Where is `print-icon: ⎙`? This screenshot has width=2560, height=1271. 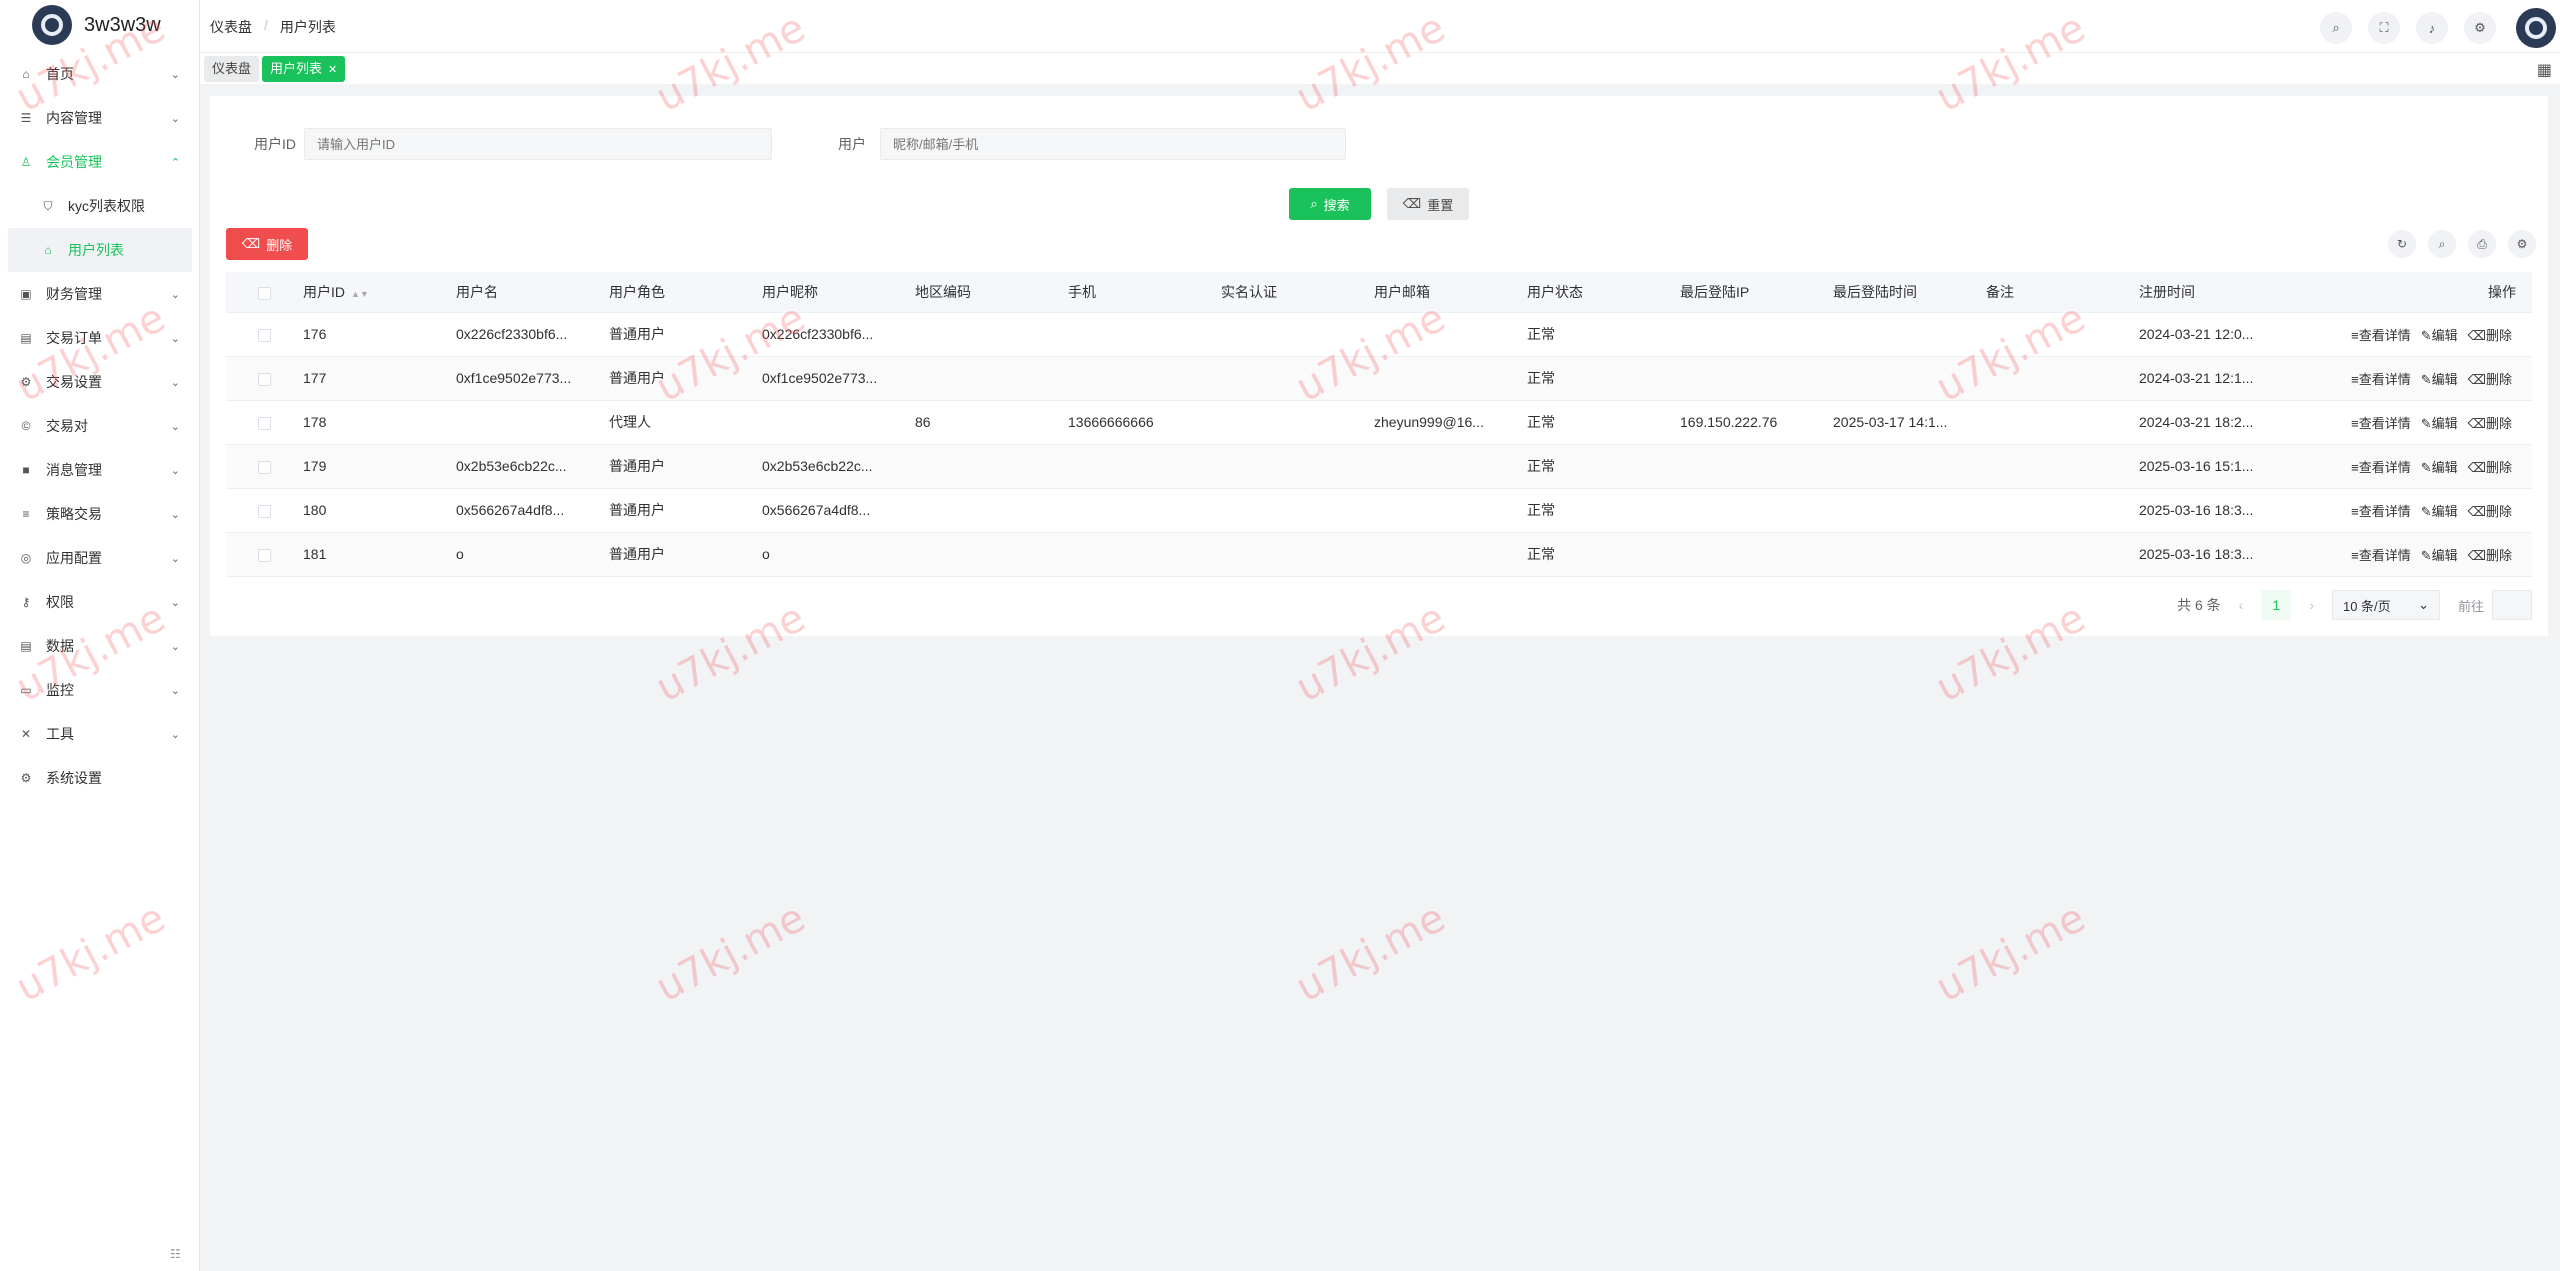 print-icon: ⎙ is located at coordinates (2482, 244).